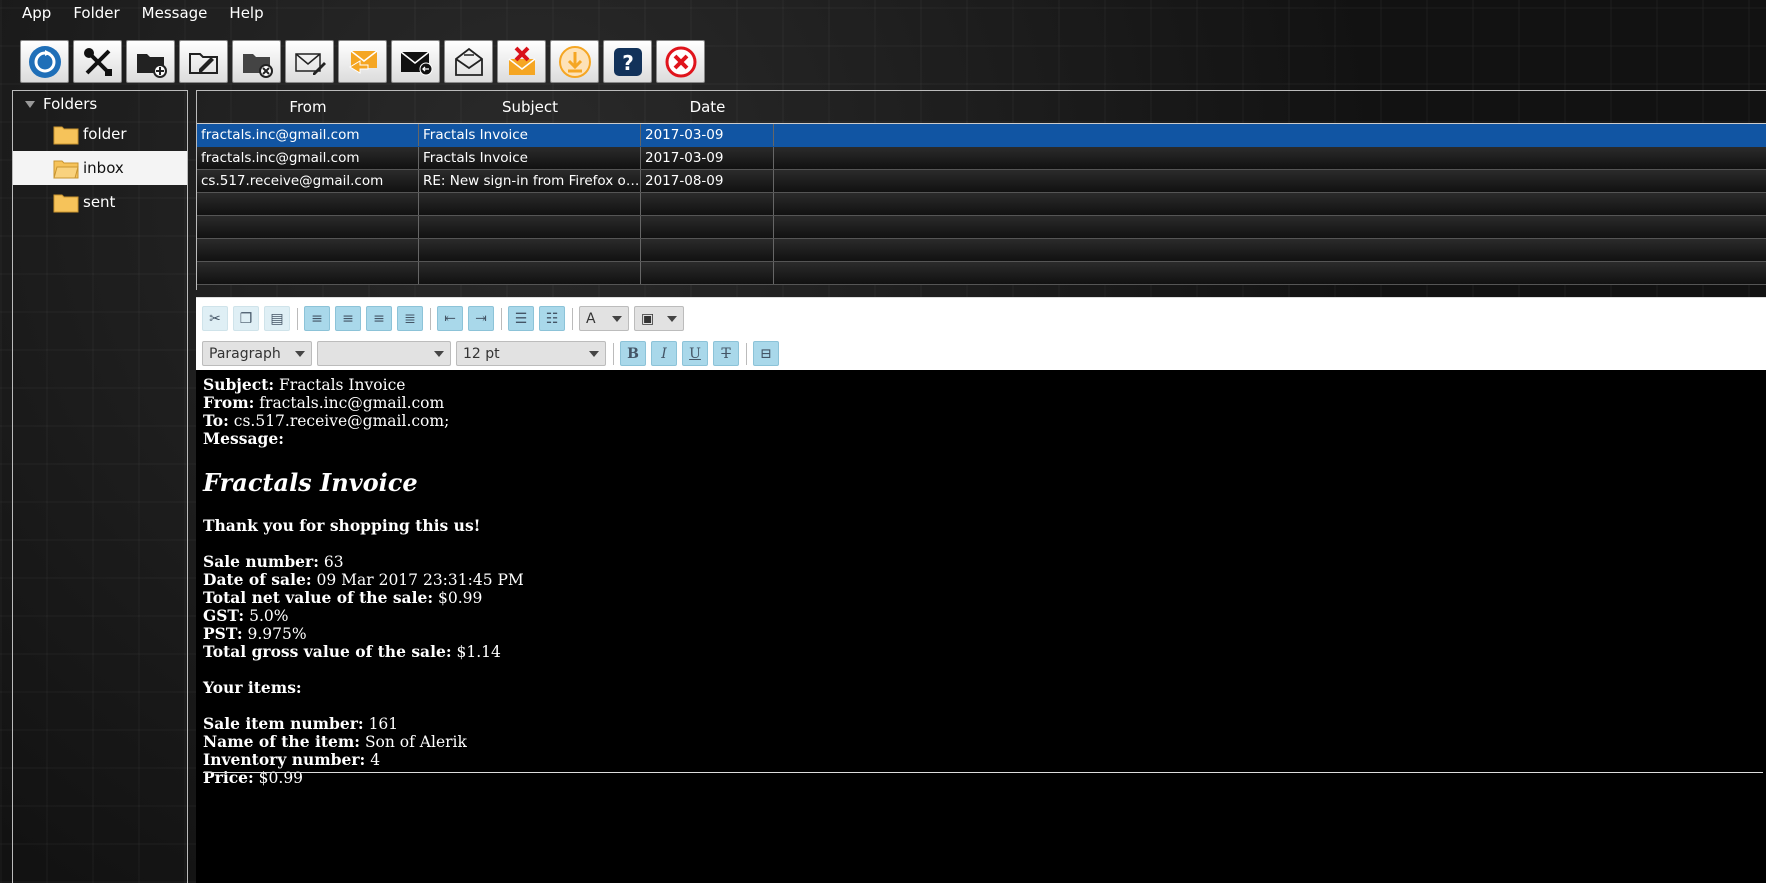 The image size is (1766, 883). What do you see at coordinates (984, 580) in the screenshot?
I see `sale-date-line: Date of sale: 09 Mar 2017 23:31:45 PM` at bounding box center [984, 580].